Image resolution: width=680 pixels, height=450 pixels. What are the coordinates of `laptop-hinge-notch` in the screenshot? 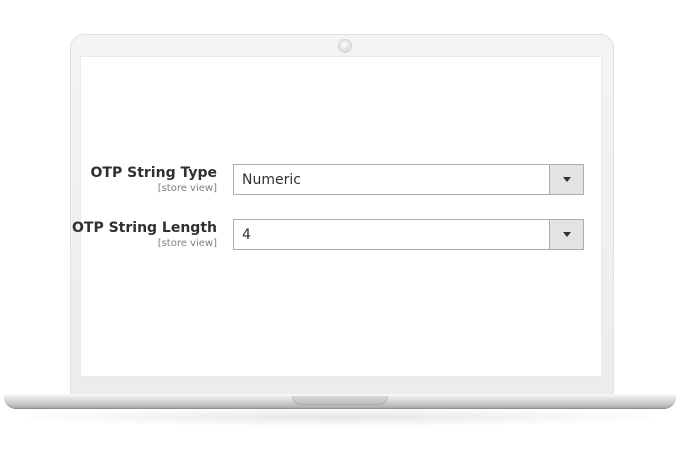 It's located at (340, 400).